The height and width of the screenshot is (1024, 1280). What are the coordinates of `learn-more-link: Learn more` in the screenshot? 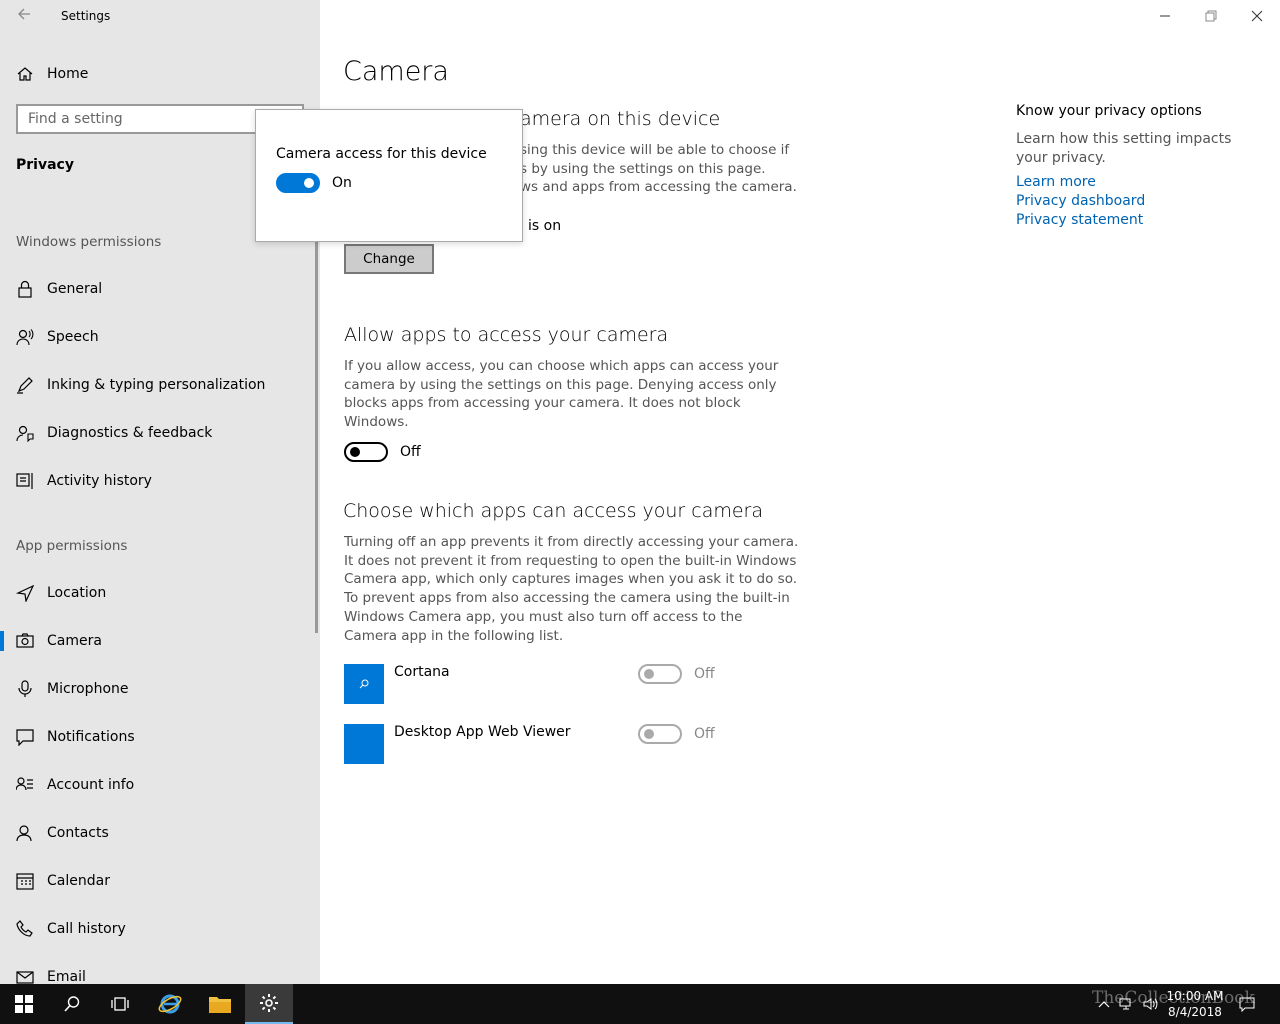 It's located at (1056, 182).